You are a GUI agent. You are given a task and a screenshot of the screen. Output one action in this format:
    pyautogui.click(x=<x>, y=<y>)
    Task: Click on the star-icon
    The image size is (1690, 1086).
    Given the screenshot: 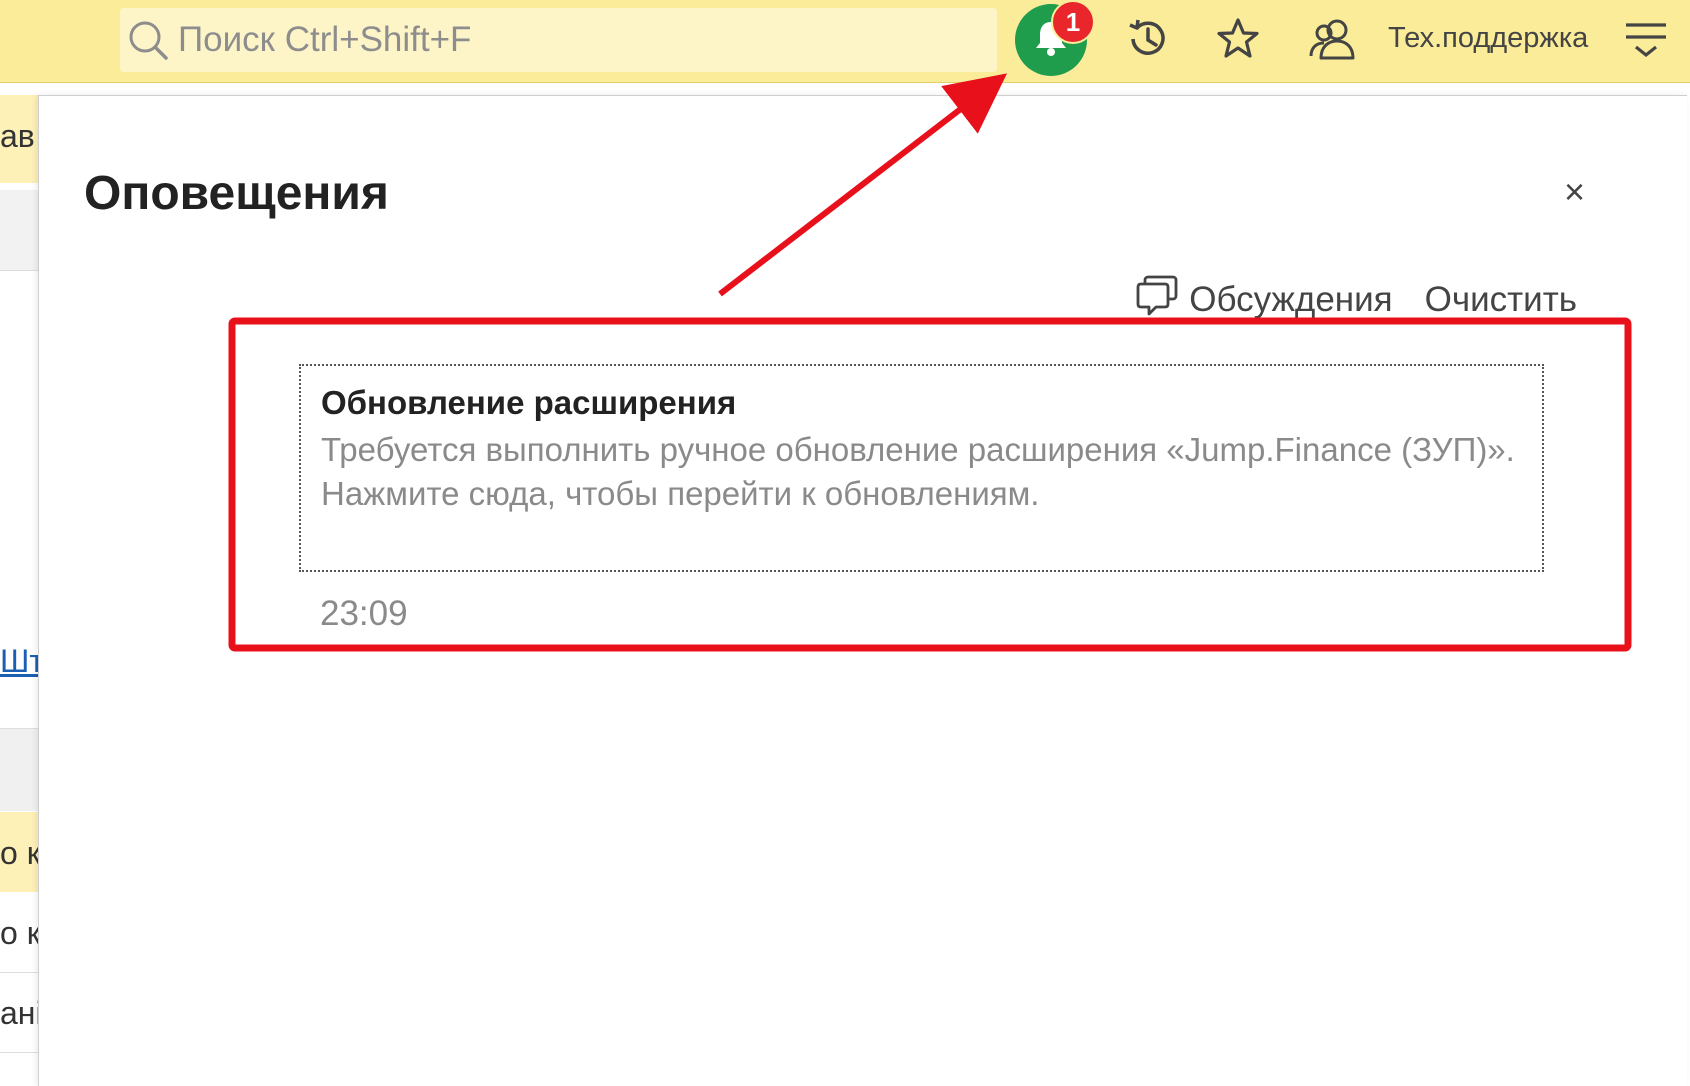 What is the action you would take?
    pyautogui.click(x=1238, y=41)
    